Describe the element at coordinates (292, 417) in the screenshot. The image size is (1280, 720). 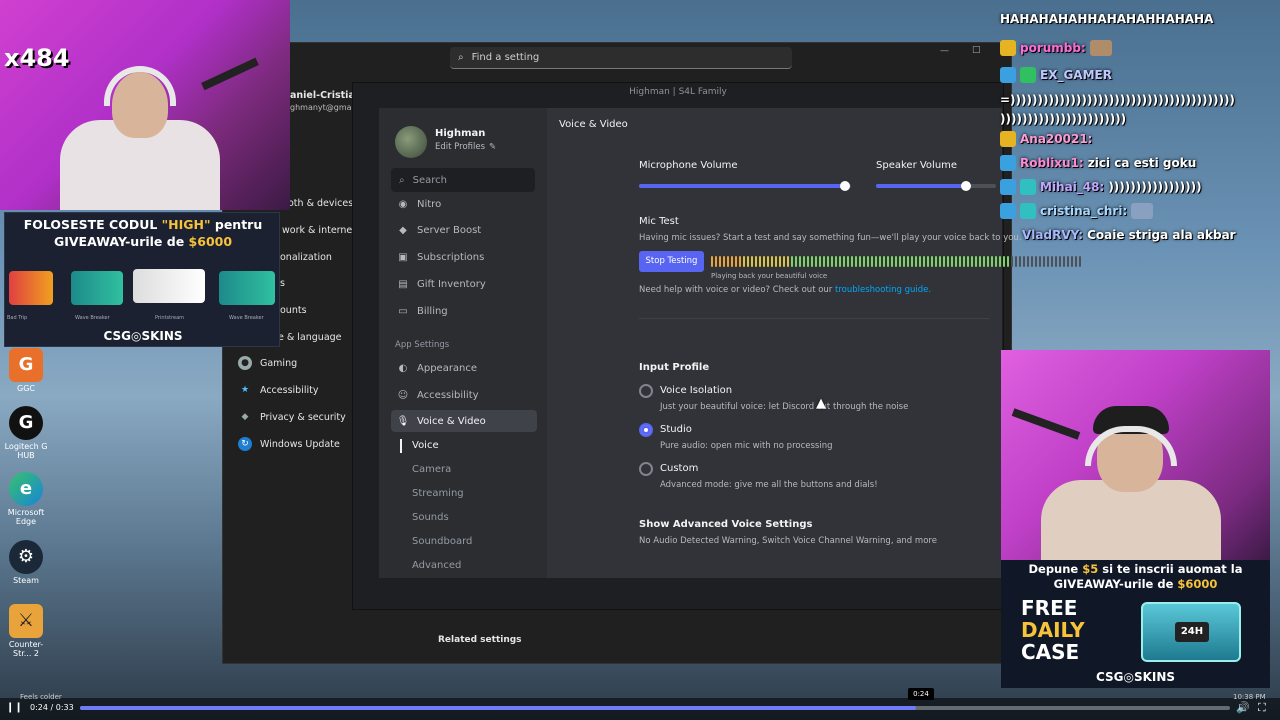
I see `ws-item-privacy: ◆ Privacy & security` at that location.